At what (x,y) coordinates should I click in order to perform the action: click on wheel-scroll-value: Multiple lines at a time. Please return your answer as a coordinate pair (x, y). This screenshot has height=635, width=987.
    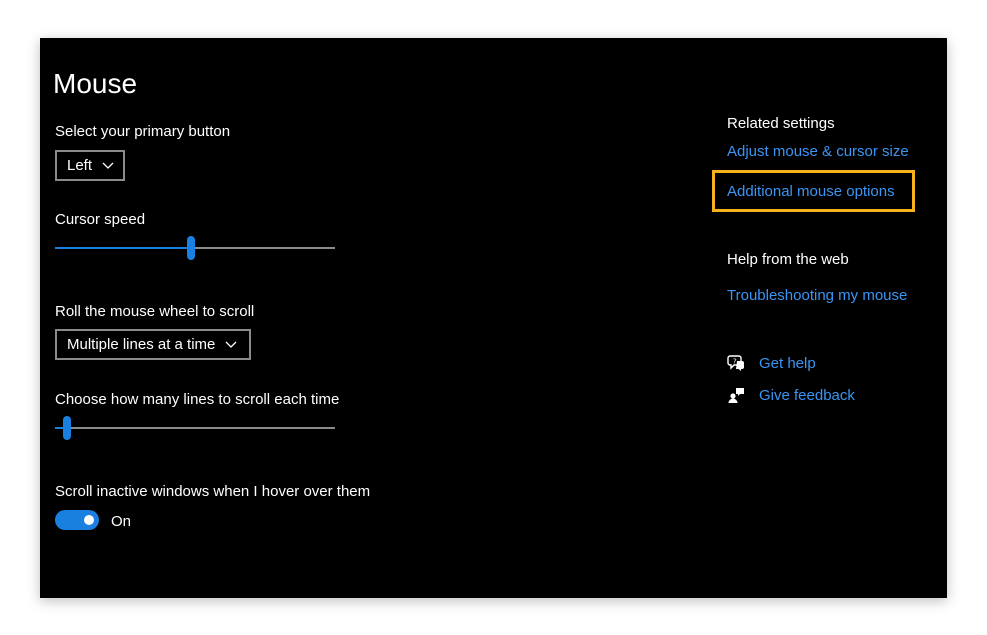
    Looking at the image, I should click on (141, 344).